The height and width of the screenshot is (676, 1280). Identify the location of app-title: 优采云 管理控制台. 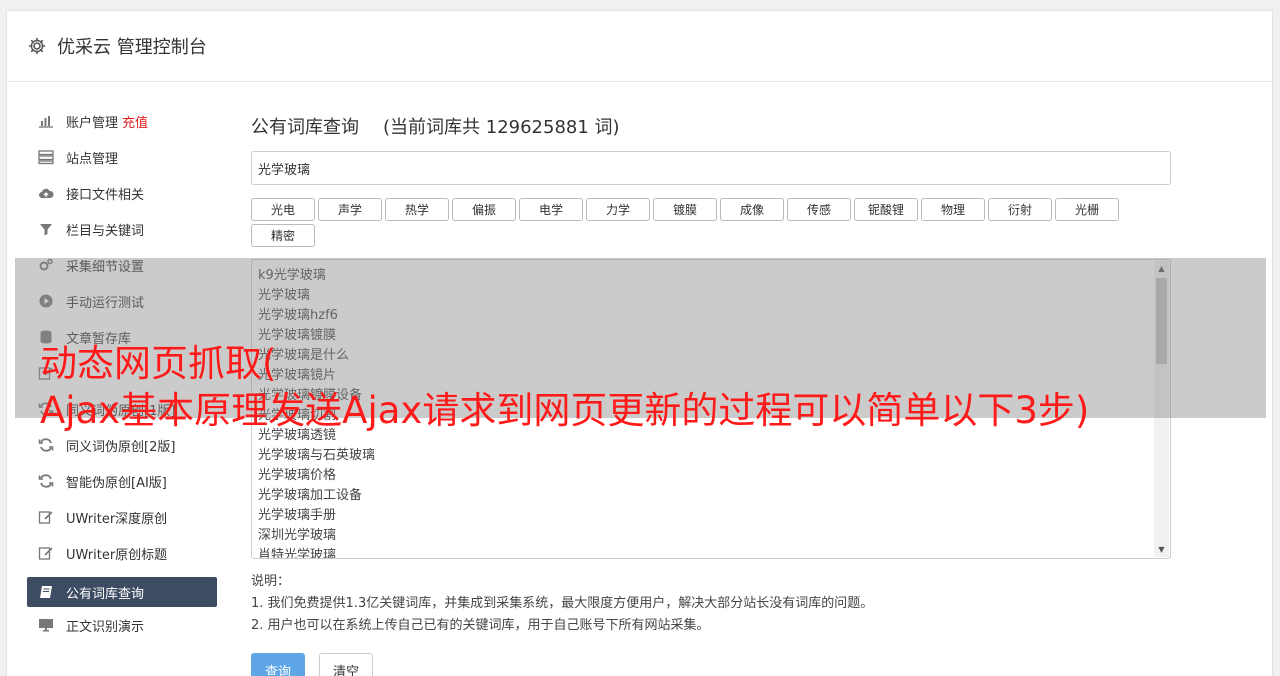
(132, 47).